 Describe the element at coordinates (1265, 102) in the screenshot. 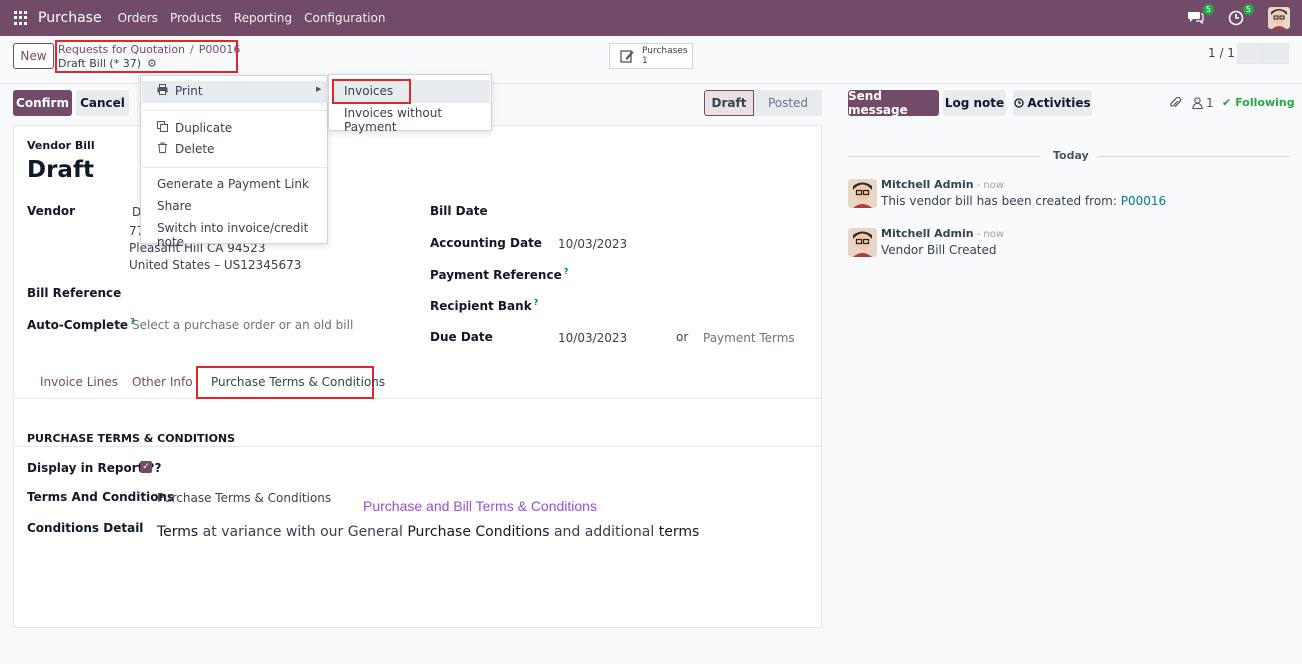

I see `following-label: Following` at that location.